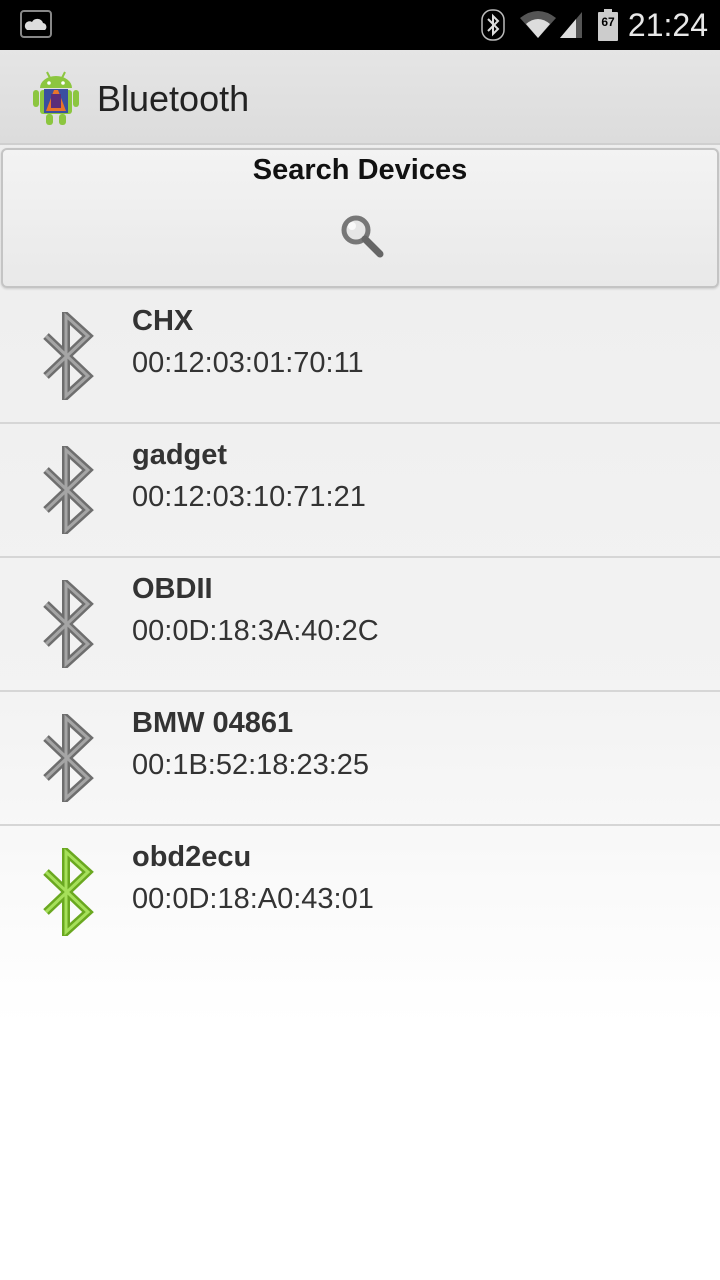  Describe the element at coordinates (251, 765) in the screenshot. I see `device-address: 00:1B:52:18:23:25` at that location.